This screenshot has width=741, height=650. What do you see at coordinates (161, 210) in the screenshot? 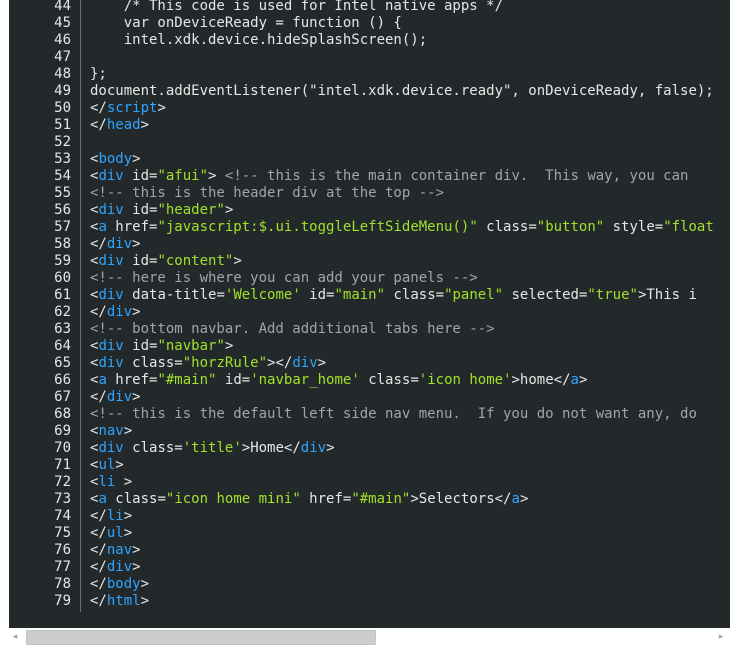
I see `code-line: <div id="header">` at bounding box center [161, 210].